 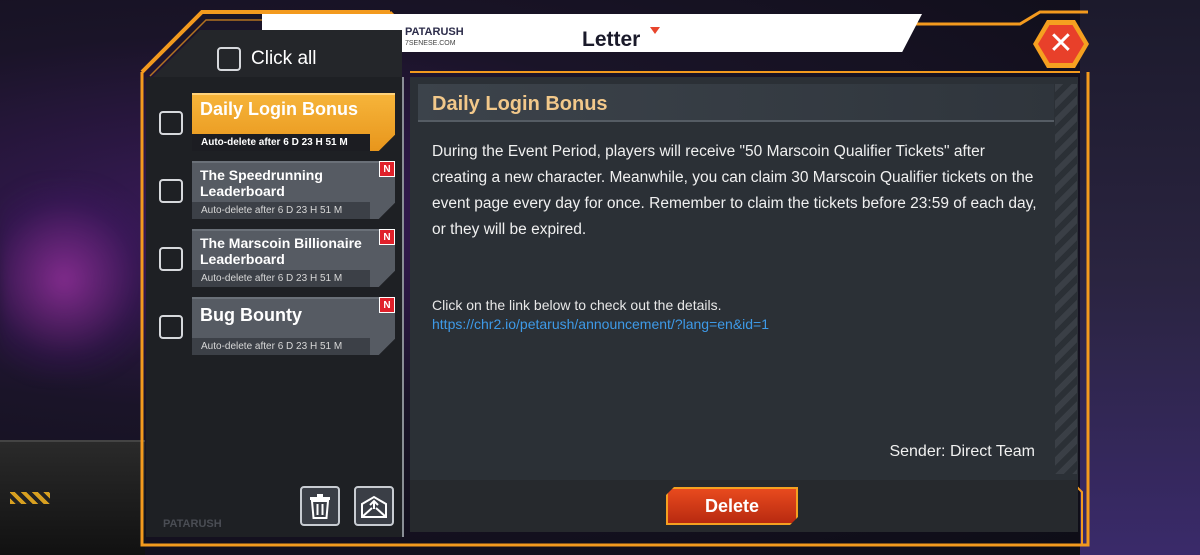 I want to click on mail-title: The Speedrunning Leaderboard, so click(x=261, y=183).